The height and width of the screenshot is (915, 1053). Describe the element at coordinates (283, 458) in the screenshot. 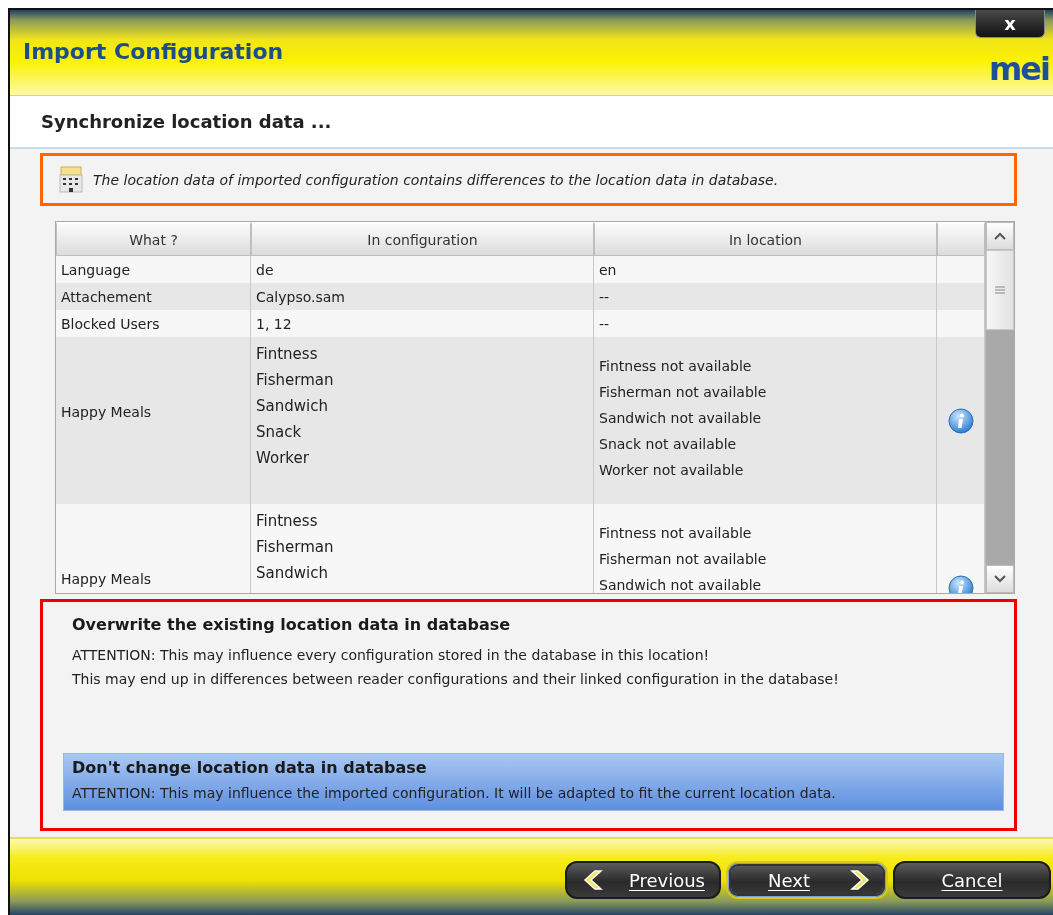

I see `table-cell-text: Worker` at that location.